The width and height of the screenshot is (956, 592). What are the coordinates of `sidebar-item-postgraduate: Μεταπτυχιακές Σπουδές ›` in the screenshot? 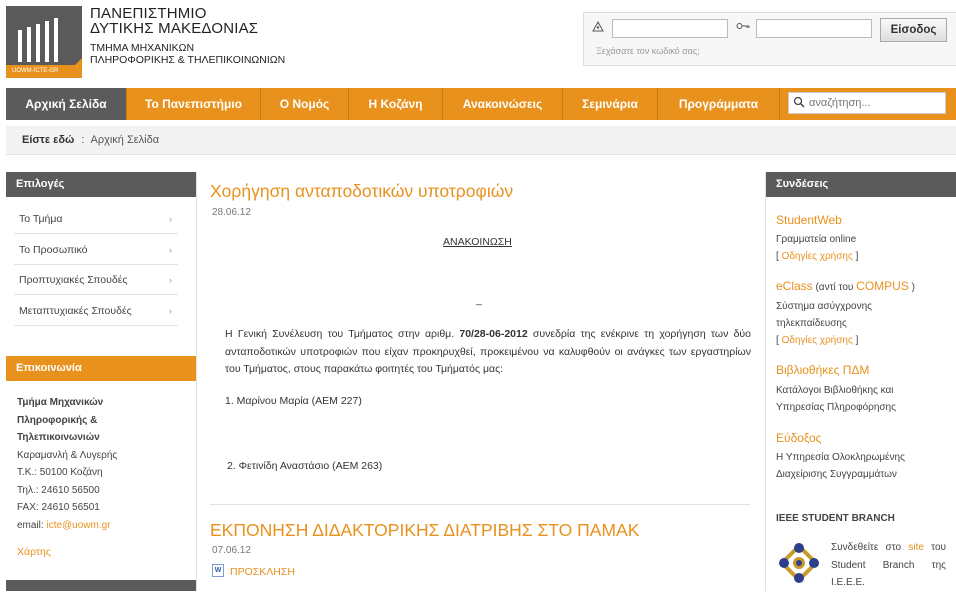 It's located at (96, 311).